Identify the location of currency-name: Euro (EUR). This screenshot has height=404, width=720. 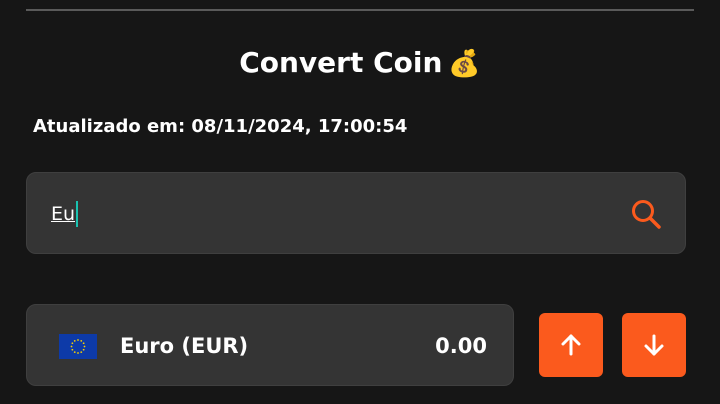
(184, 346).